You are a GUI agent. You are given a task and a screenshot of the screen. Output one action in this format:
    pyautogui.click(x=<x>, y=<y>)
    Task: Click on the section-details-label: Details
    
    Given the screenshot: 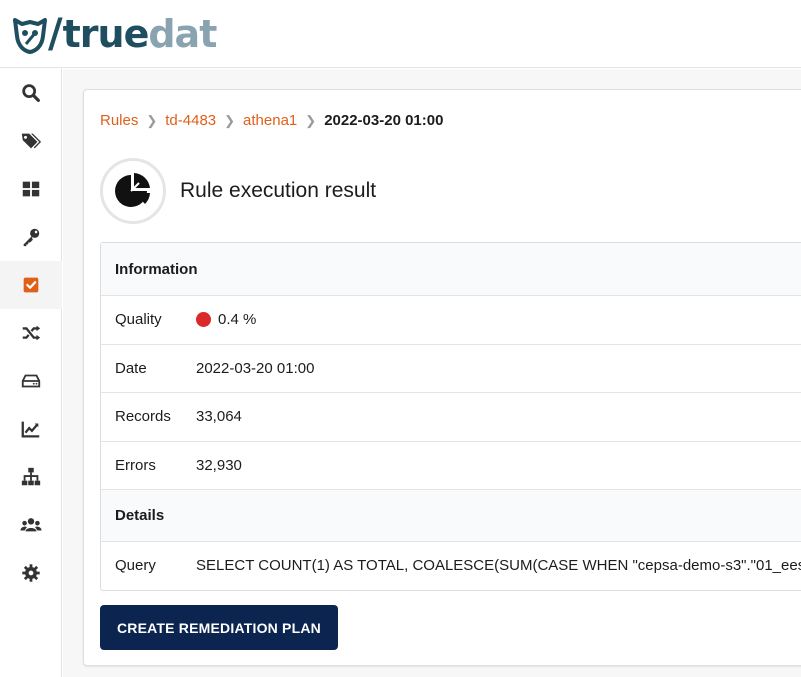 What is the action you would take?
    pyautogui.click(x=140, y=515)
    